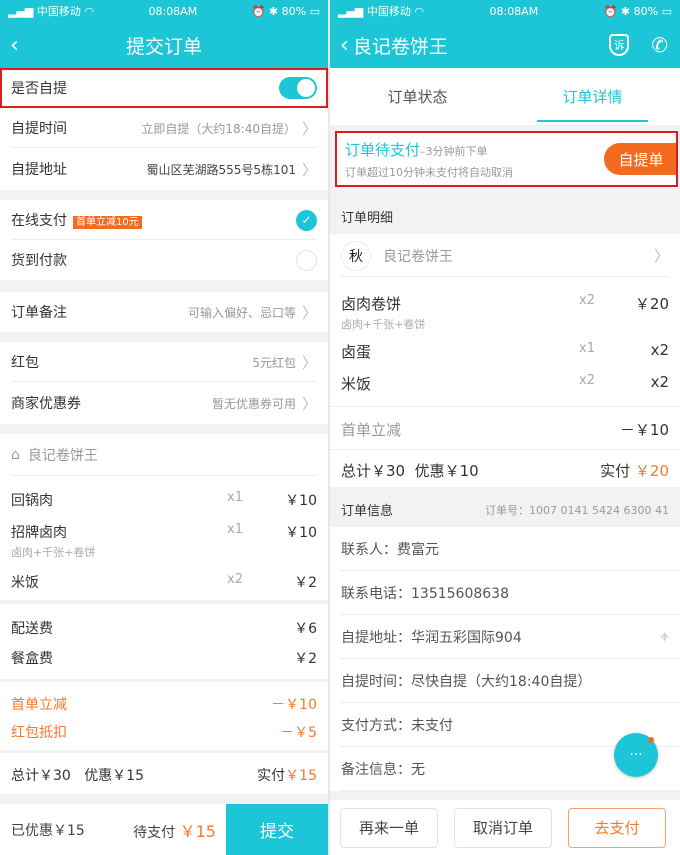 Image resolution: width=680 pixels, height=855 pixels. Describe the element at coordinates (505, 216) in the screenshot. I see `detail-header: 订单明细` at that location.